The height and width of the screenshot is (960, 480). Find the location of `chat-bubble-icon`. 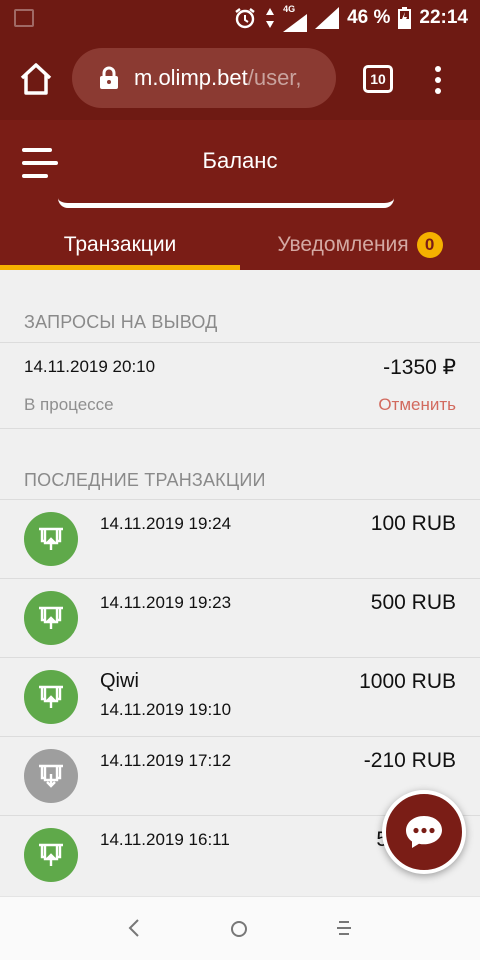

chat-bubble-icon is located at coordinates (424, 832).